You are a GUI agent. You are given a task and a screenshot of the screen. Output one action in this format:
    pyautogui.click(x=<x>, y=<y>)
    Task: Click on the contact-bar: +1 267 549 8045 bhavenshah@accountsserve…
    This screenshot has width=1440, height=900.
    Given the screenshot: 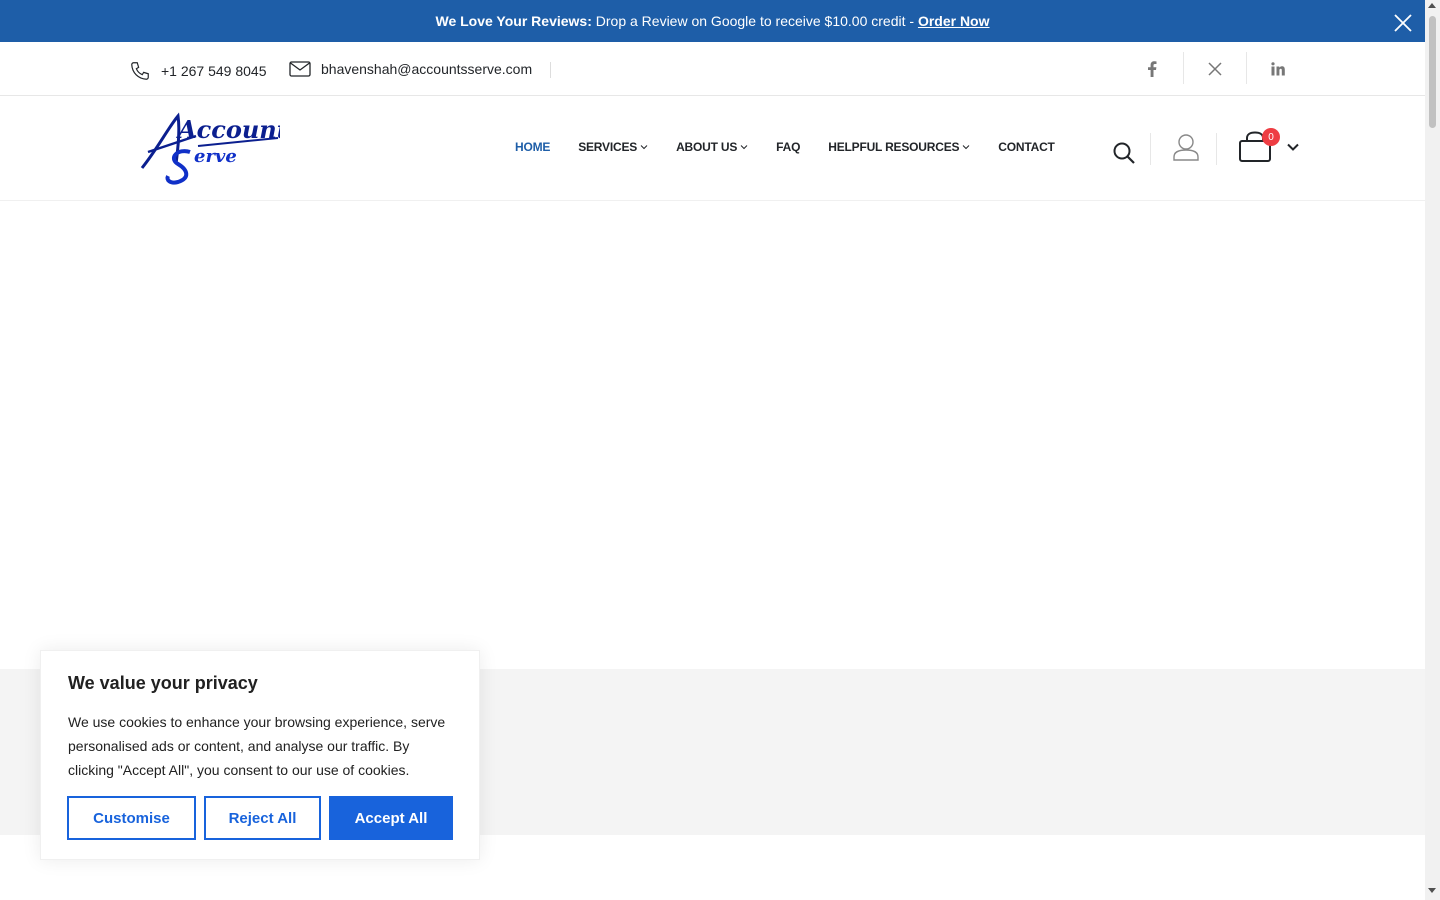 What is the action you would take?
    pyautogui.click(x=712, y=69)
    